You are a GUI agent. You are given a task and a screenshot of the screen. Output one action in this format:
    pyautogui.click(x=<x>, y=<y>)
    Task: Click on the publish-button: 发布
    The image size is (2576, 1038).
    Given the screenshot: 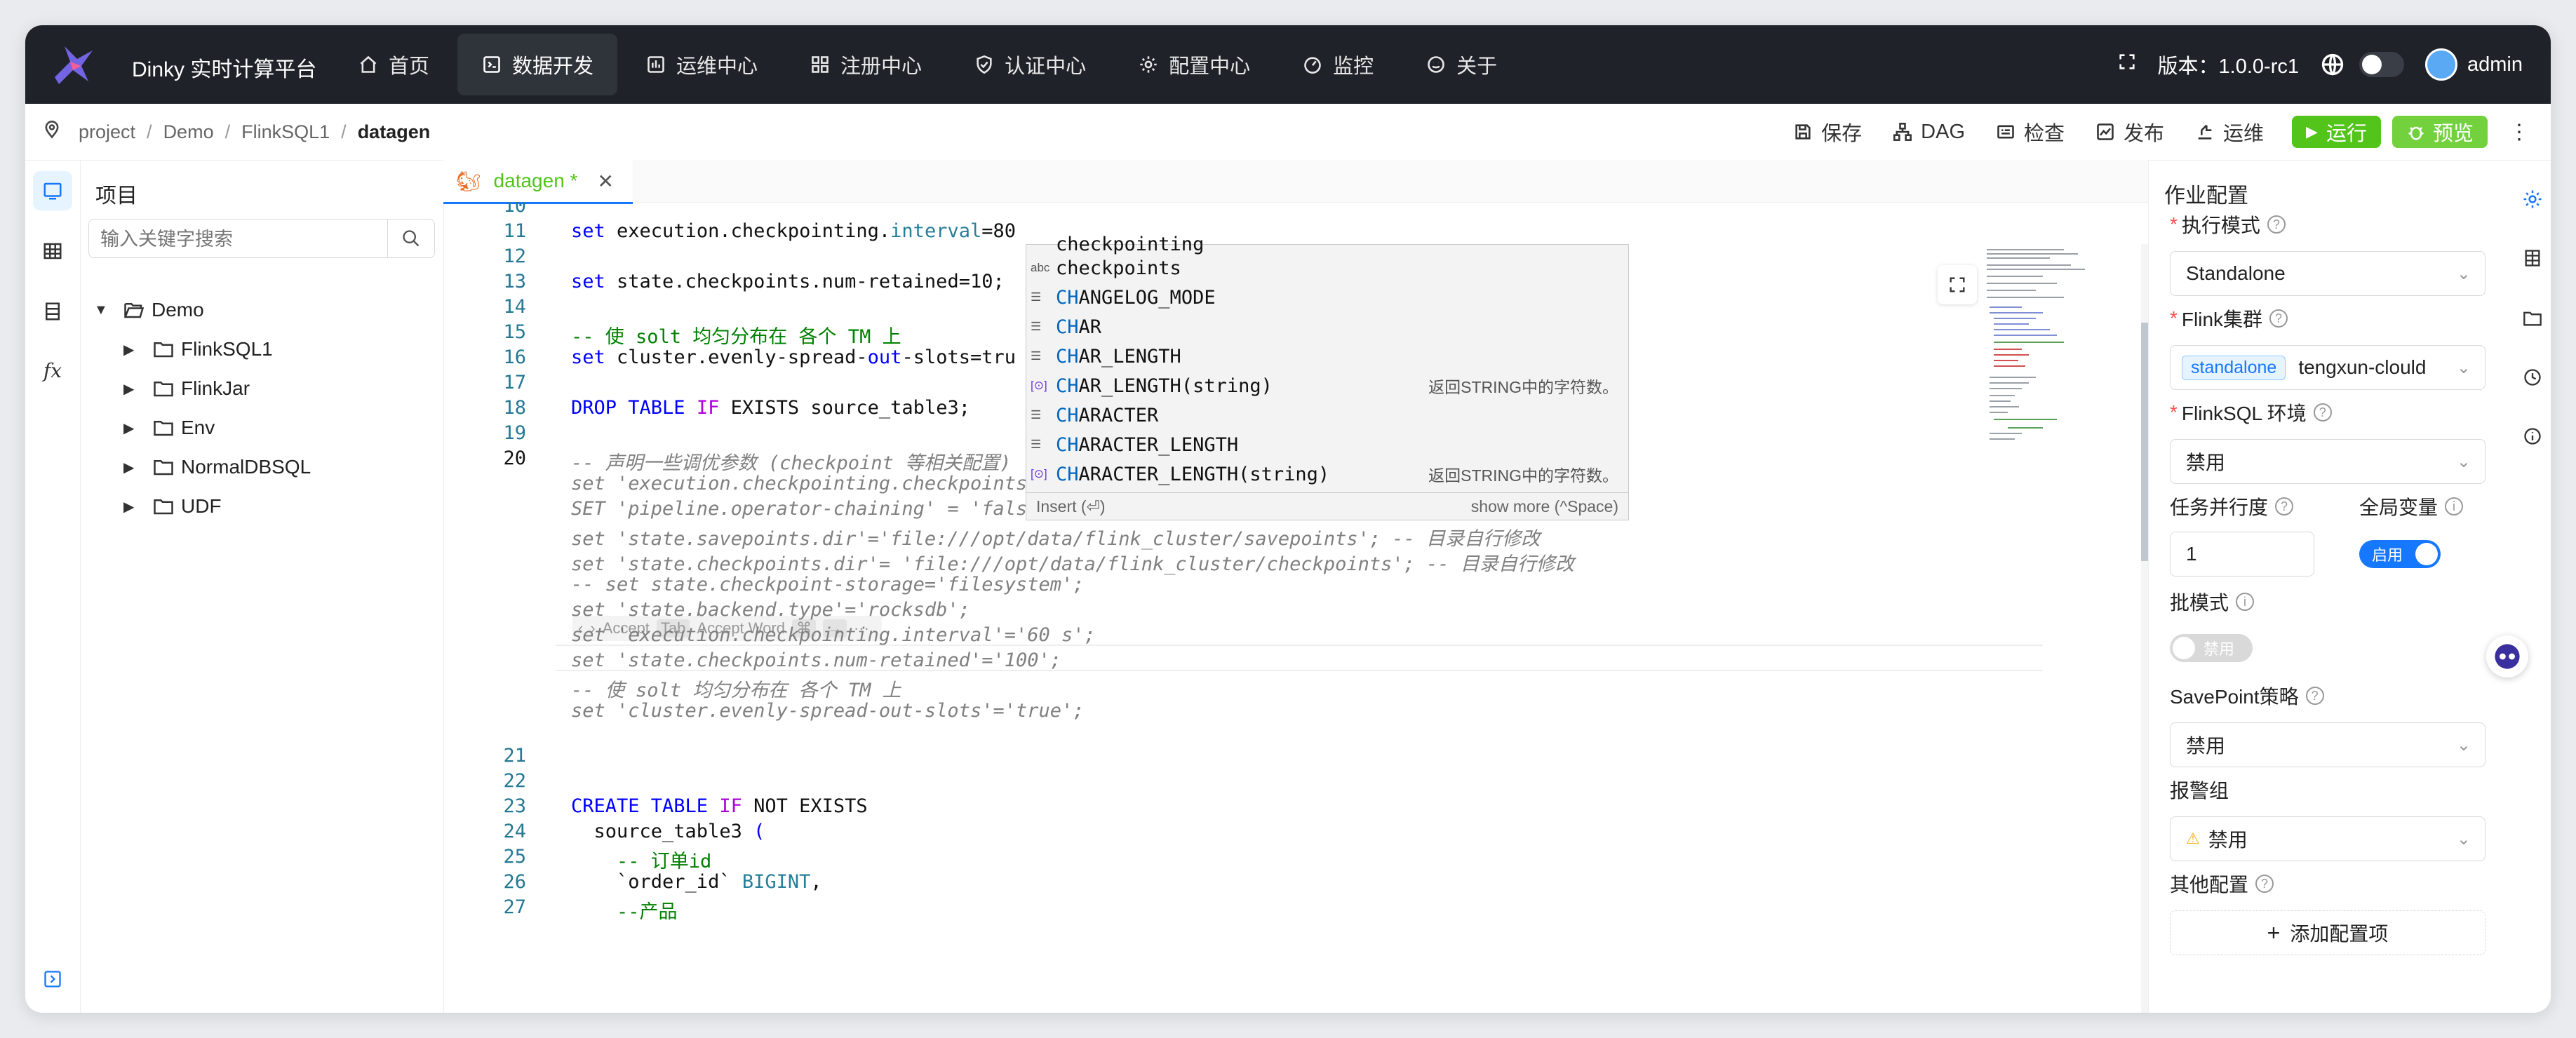 What is the action you would take?
    pyautogui.click(x=2129, y=132)
    